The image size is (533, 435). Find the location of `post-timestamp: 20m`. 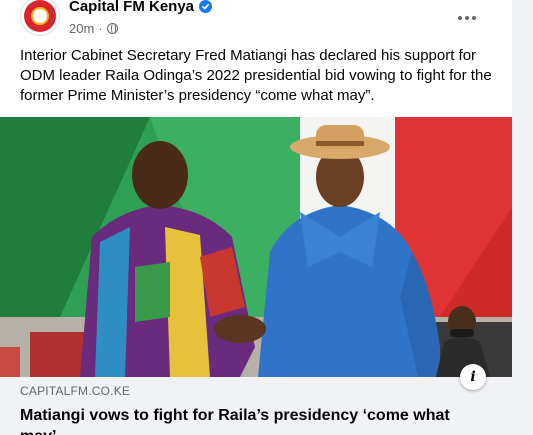

post-timestamp: 20m is located at coordinates (81, 28).